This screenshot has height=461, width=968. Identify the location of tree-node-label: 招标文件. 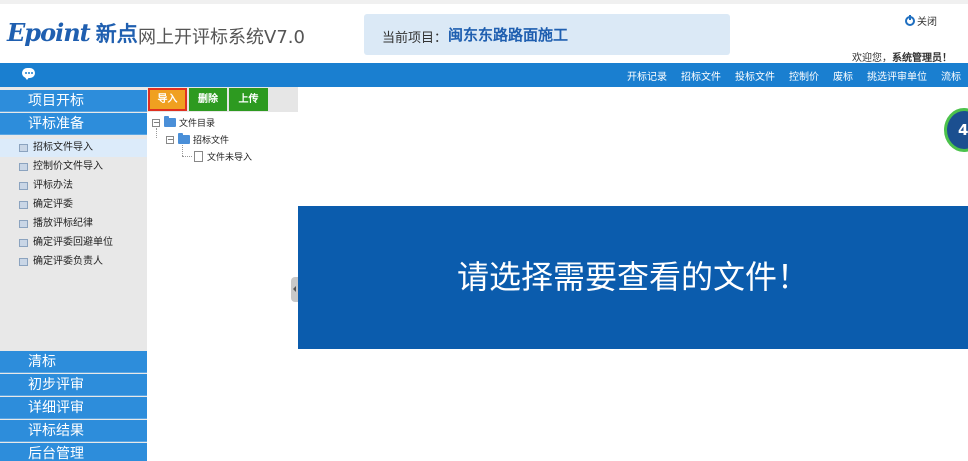
(211, 141).